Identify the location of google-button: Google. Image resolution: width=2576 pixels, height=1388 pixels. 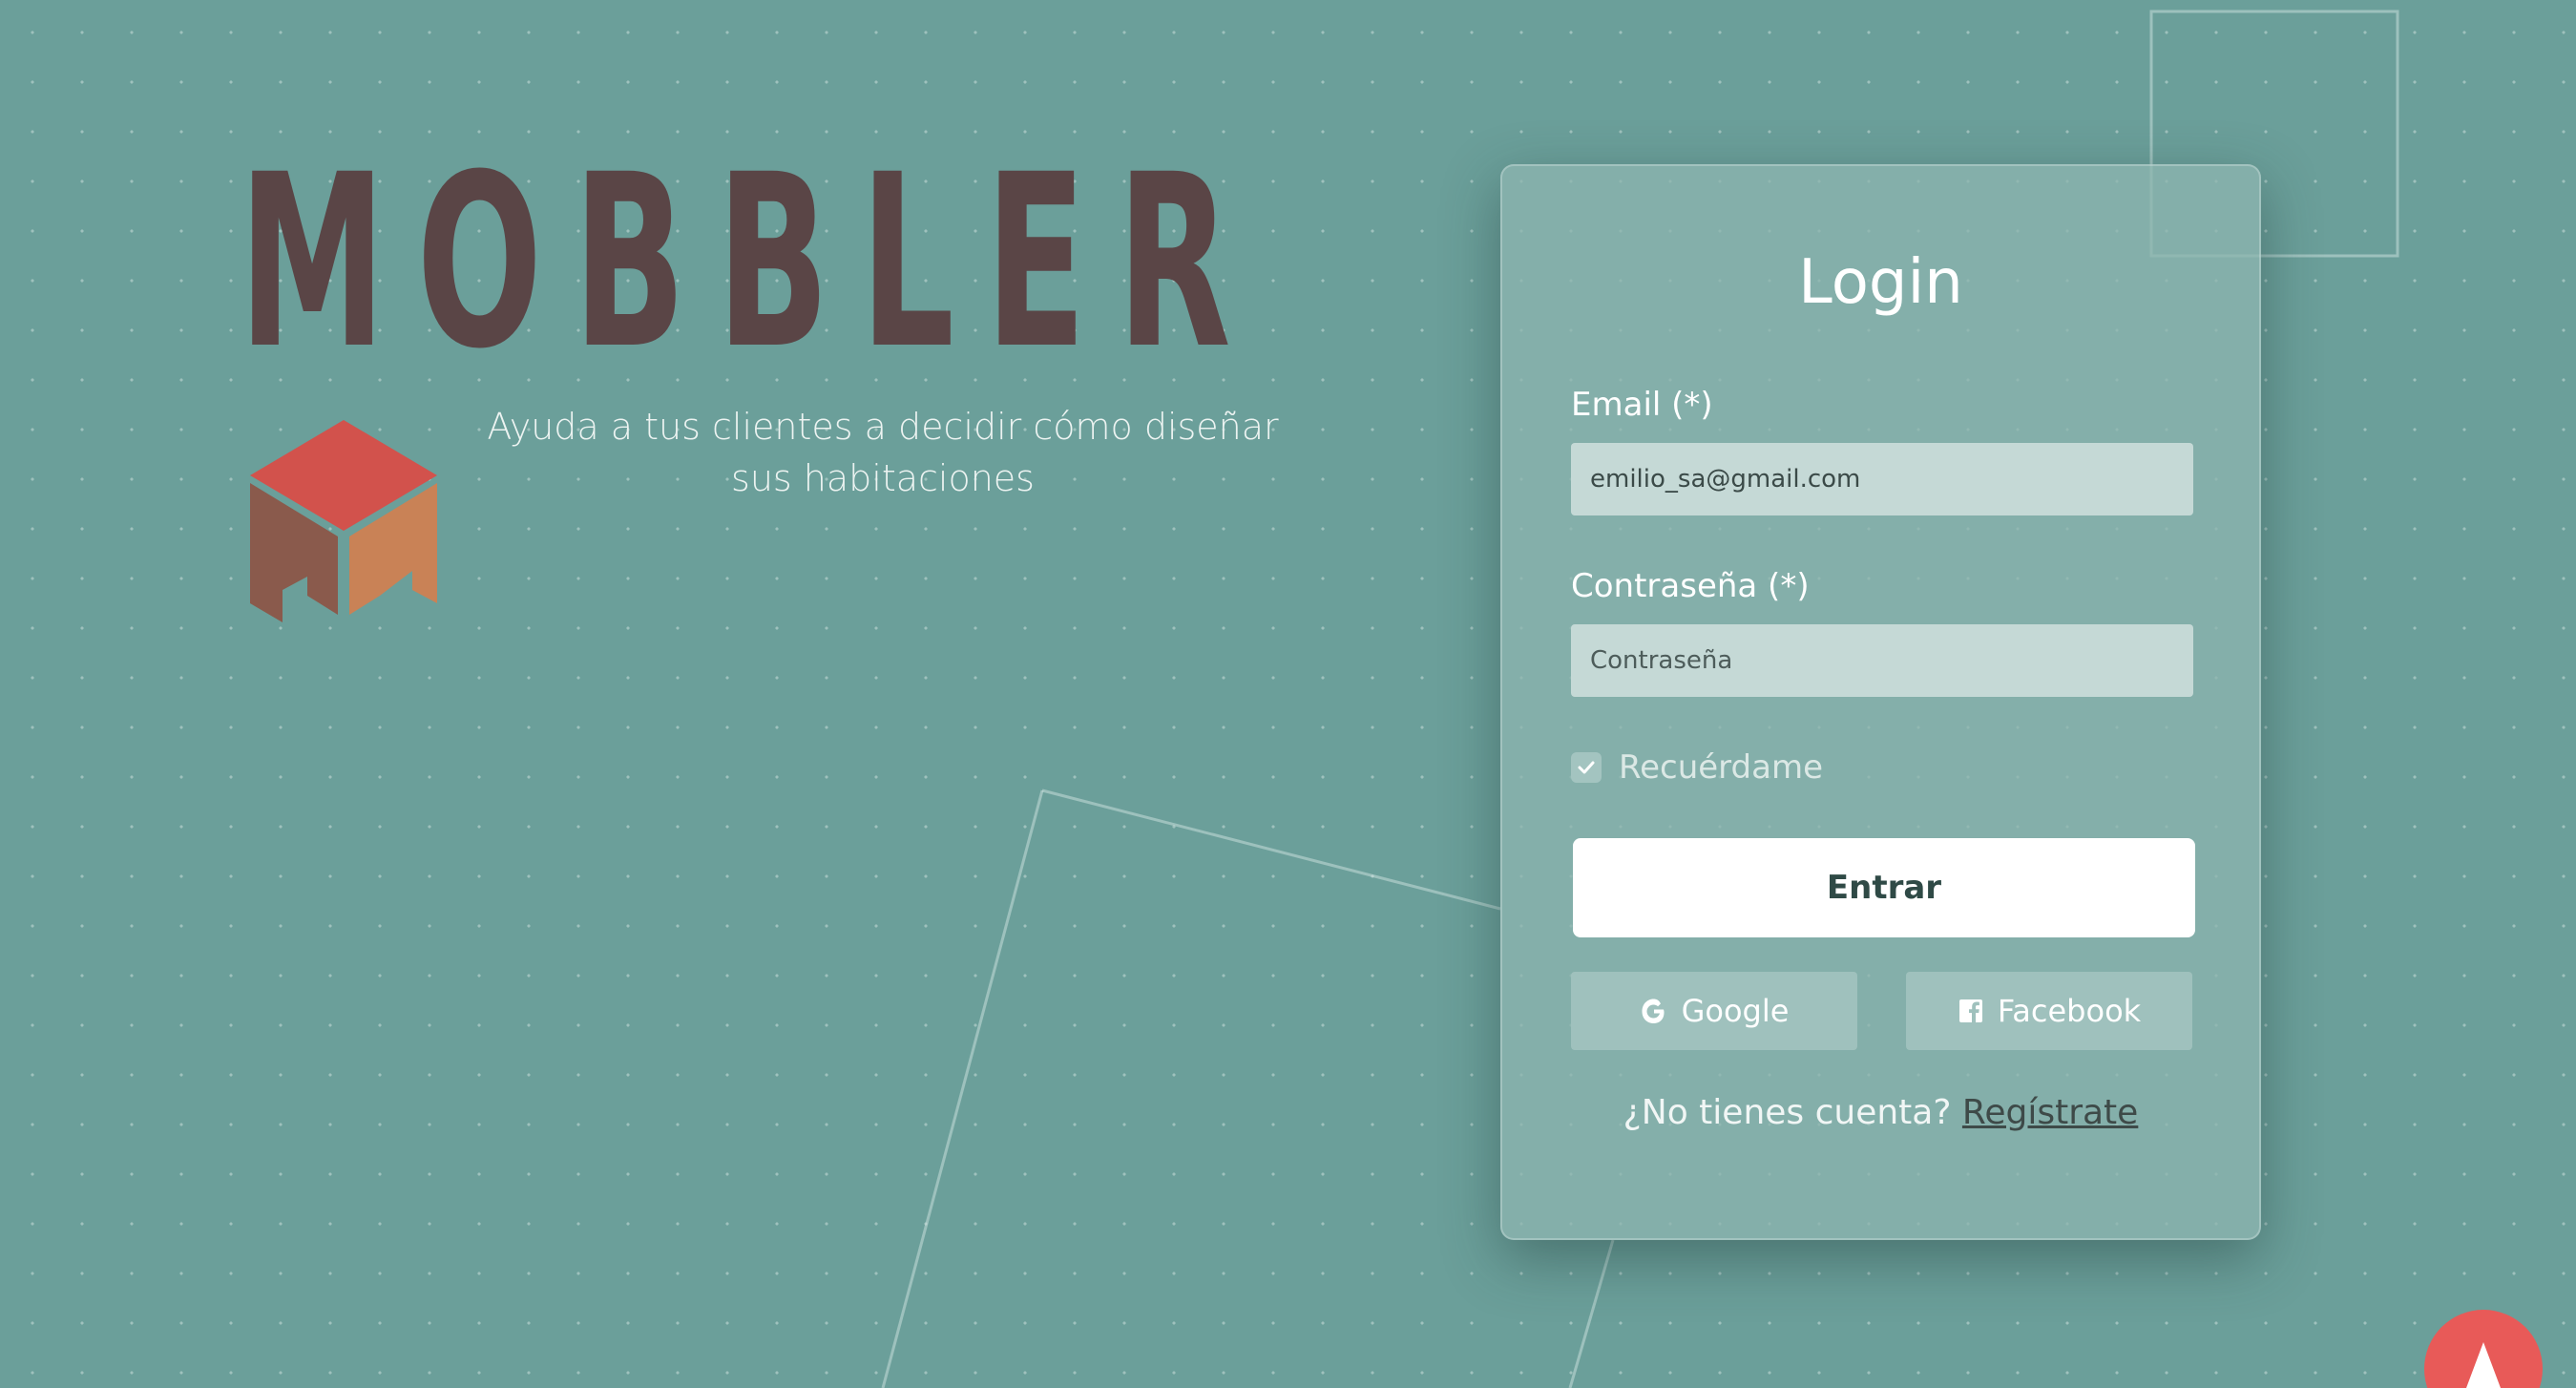
(1714, 1011).